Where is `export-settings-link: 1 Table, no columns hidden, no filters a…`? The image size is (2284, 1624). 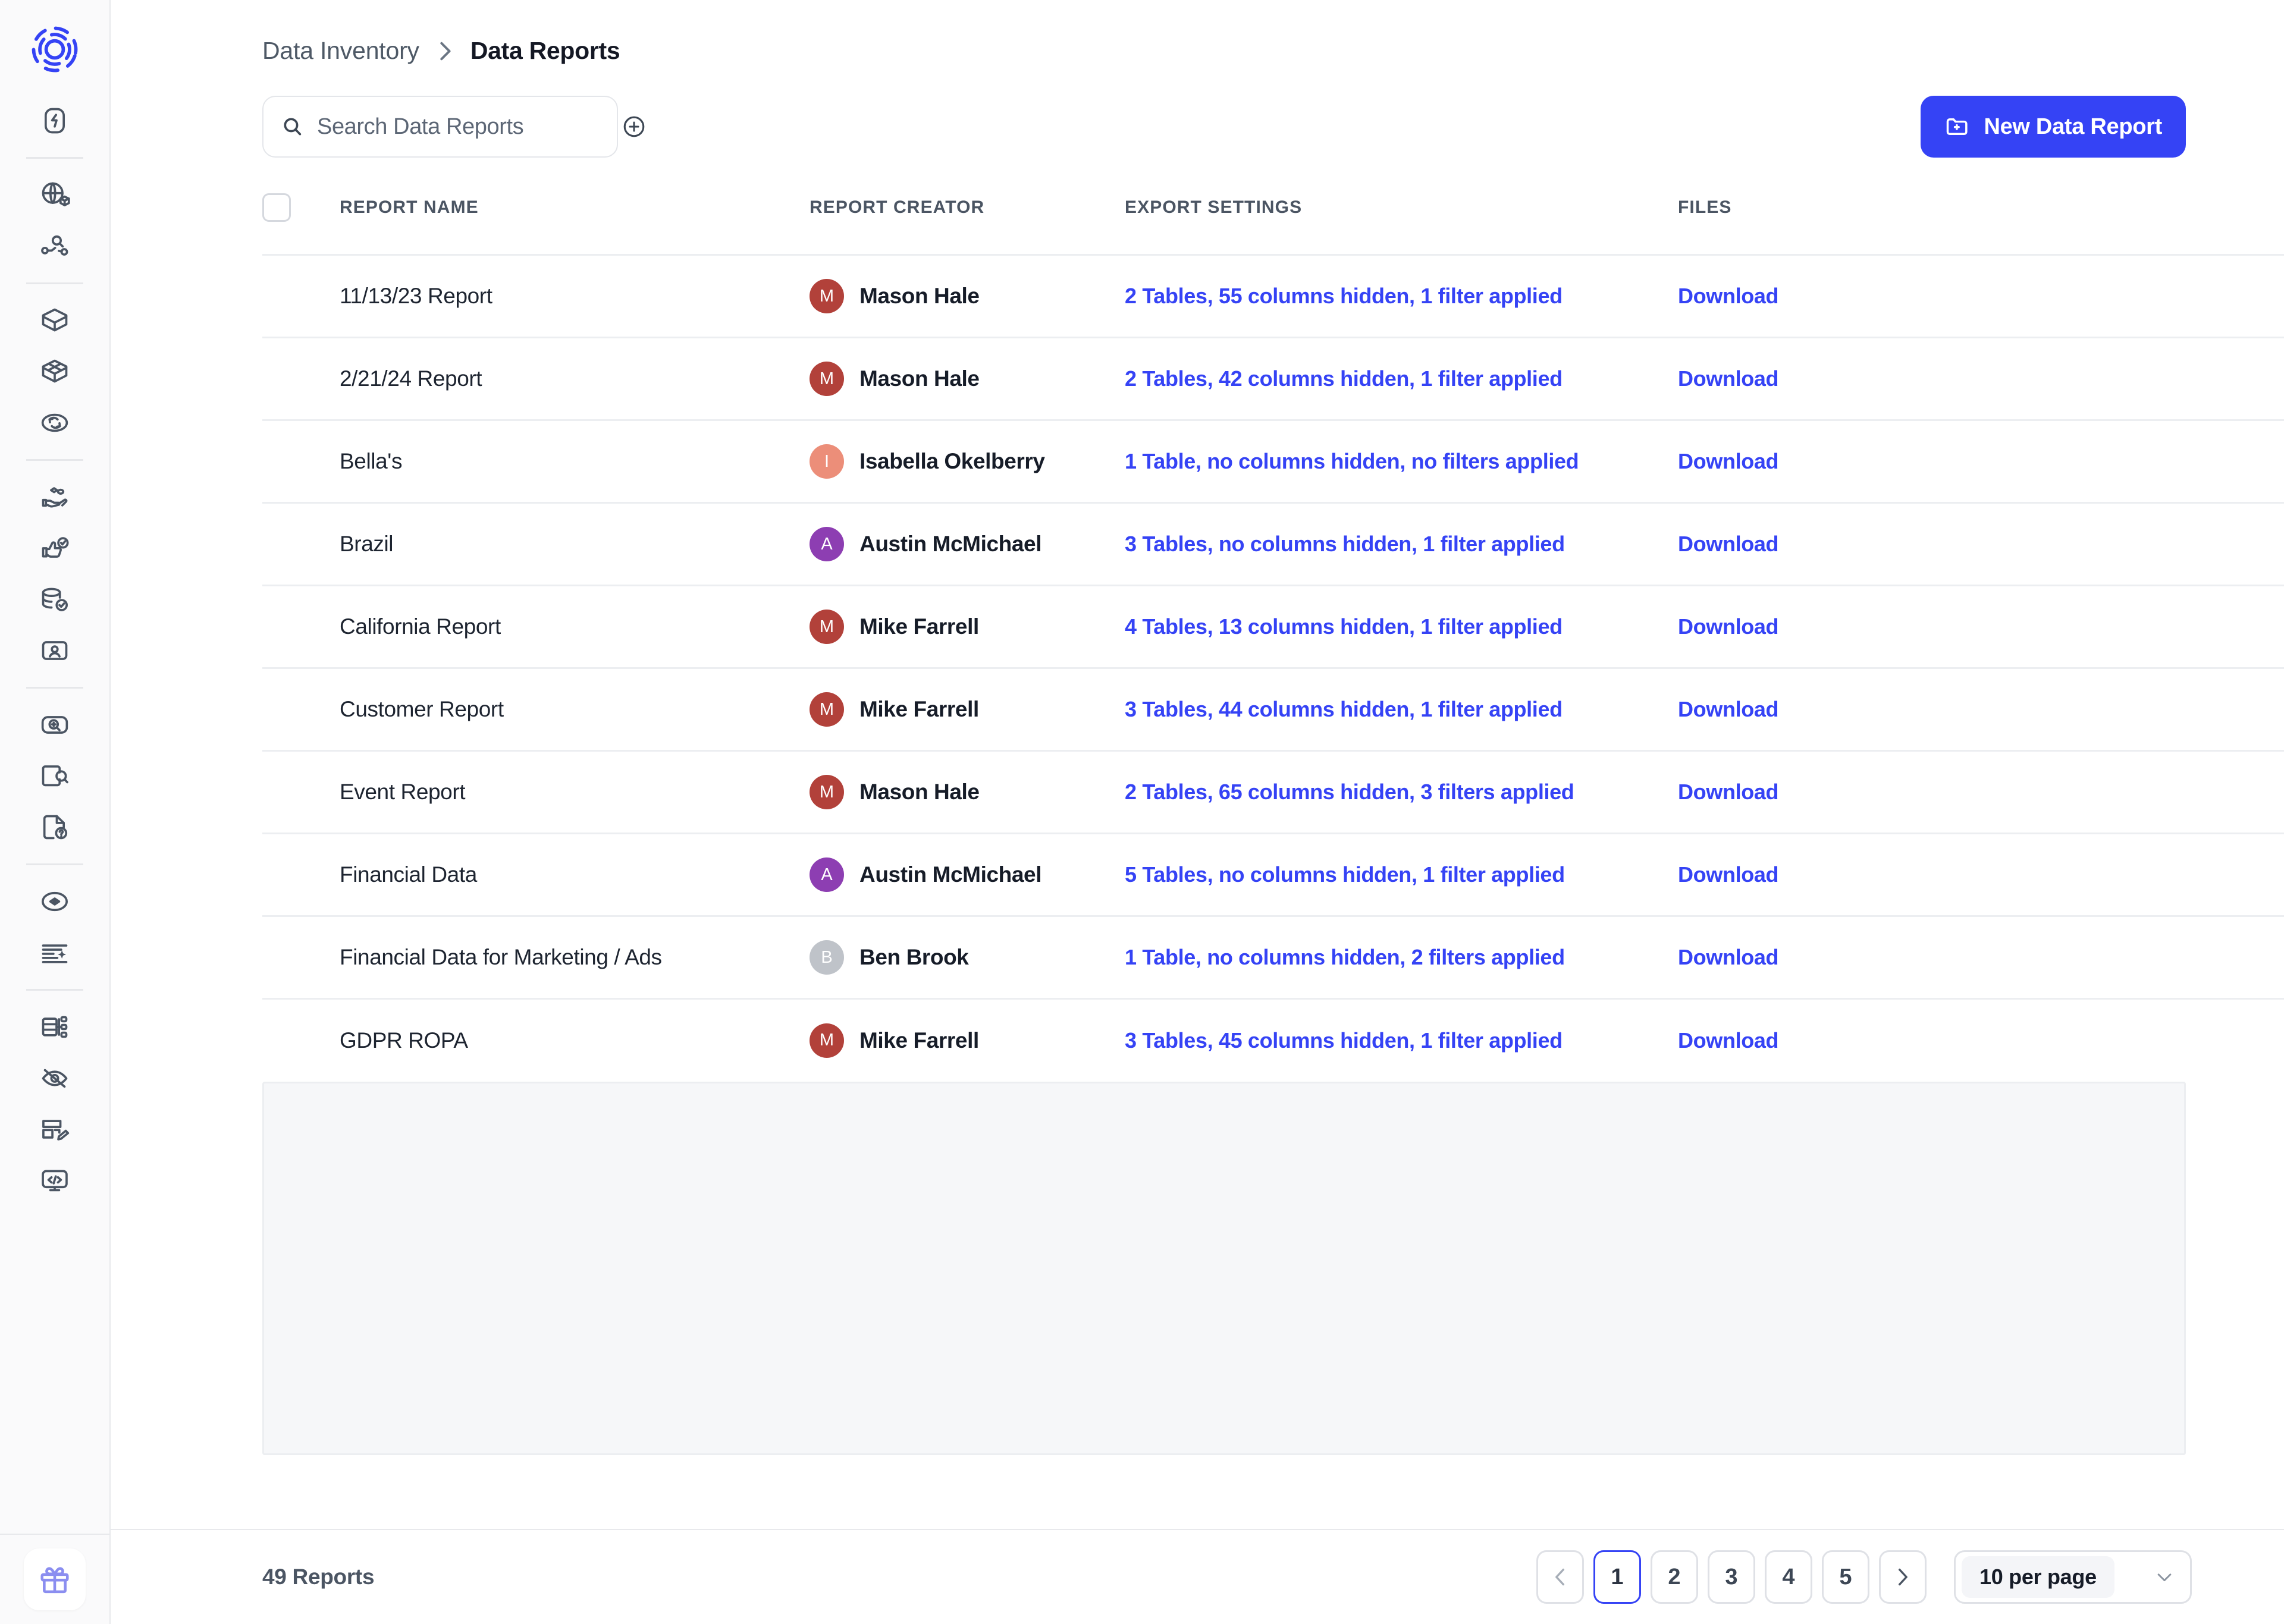 export-settings-link: 1 Table, no columns hidden, no filters a… is located at coordinates (1352, 461).